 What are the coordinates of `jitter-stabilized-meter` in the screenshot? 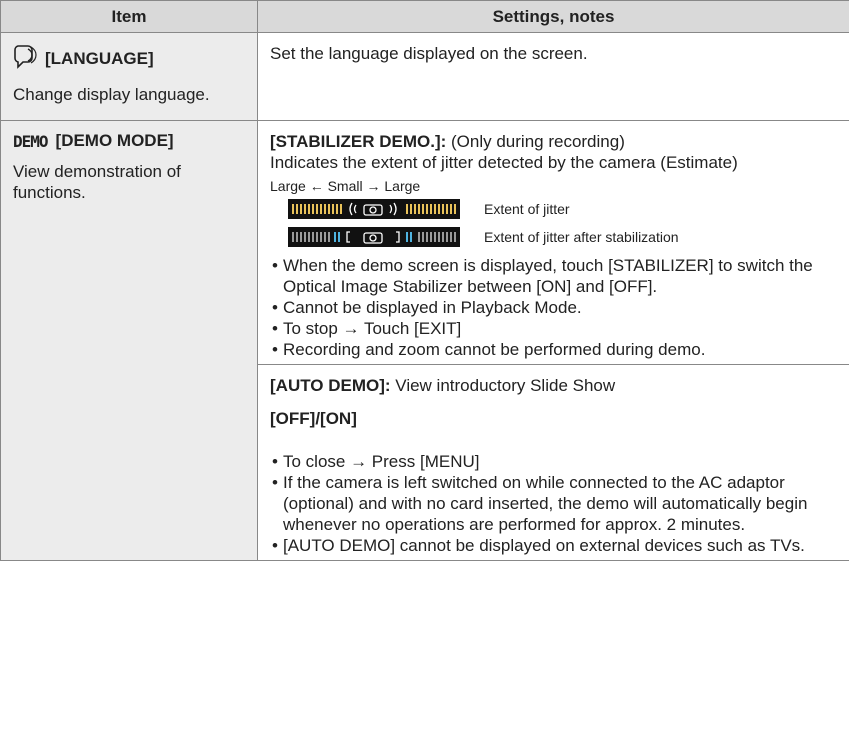 It's located at (374, 237).